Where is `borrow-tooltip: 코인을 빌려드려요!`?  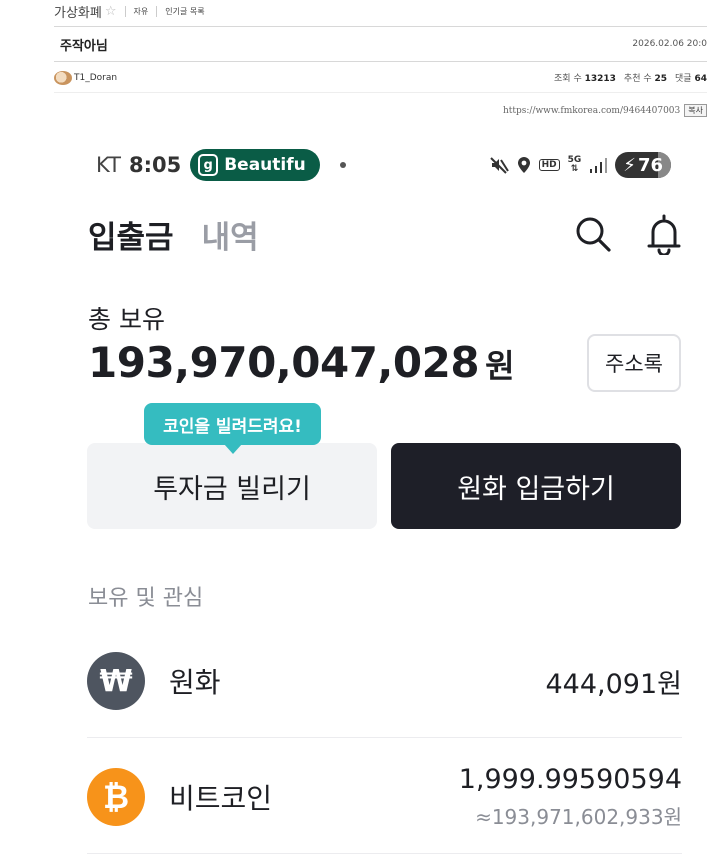
borrow-tooltip: 코인을 빌려드려요! is located at coordinates (232, 428).